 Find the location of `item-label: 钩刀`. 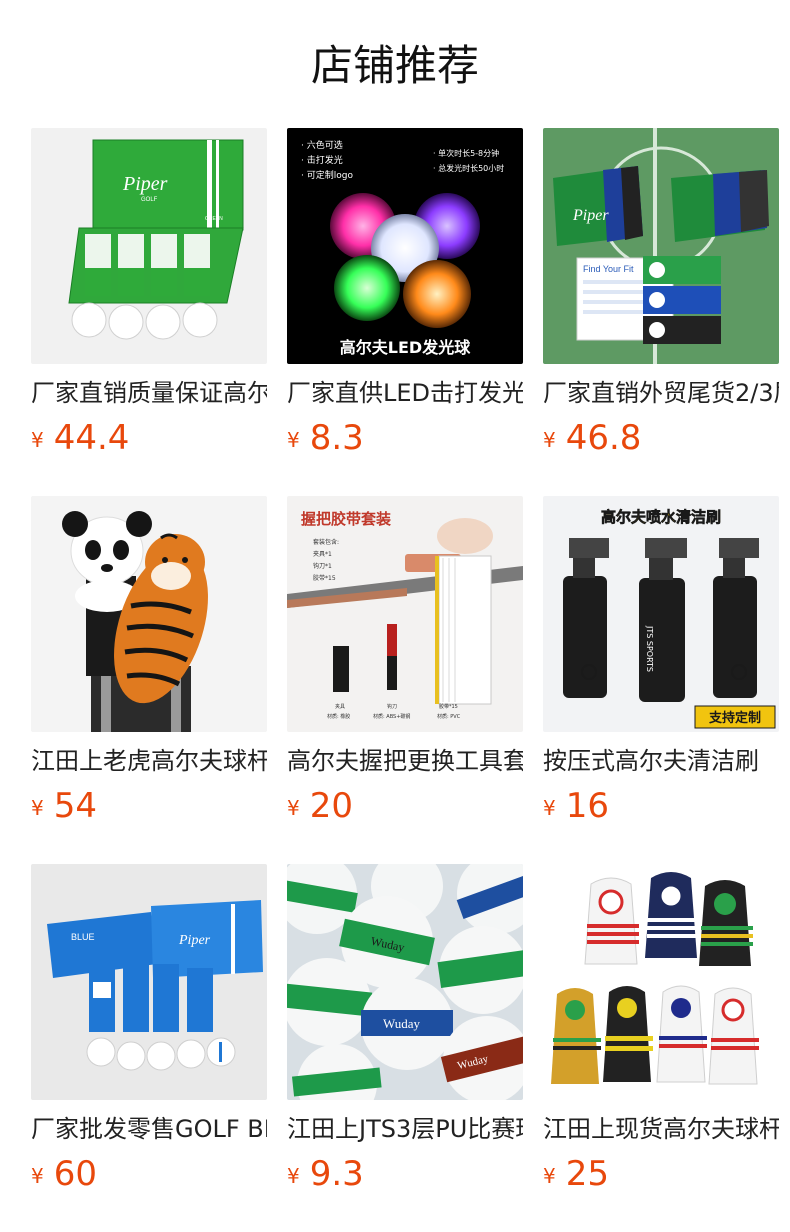

item-label: 钩刀 is located at coordinates (392, 706).